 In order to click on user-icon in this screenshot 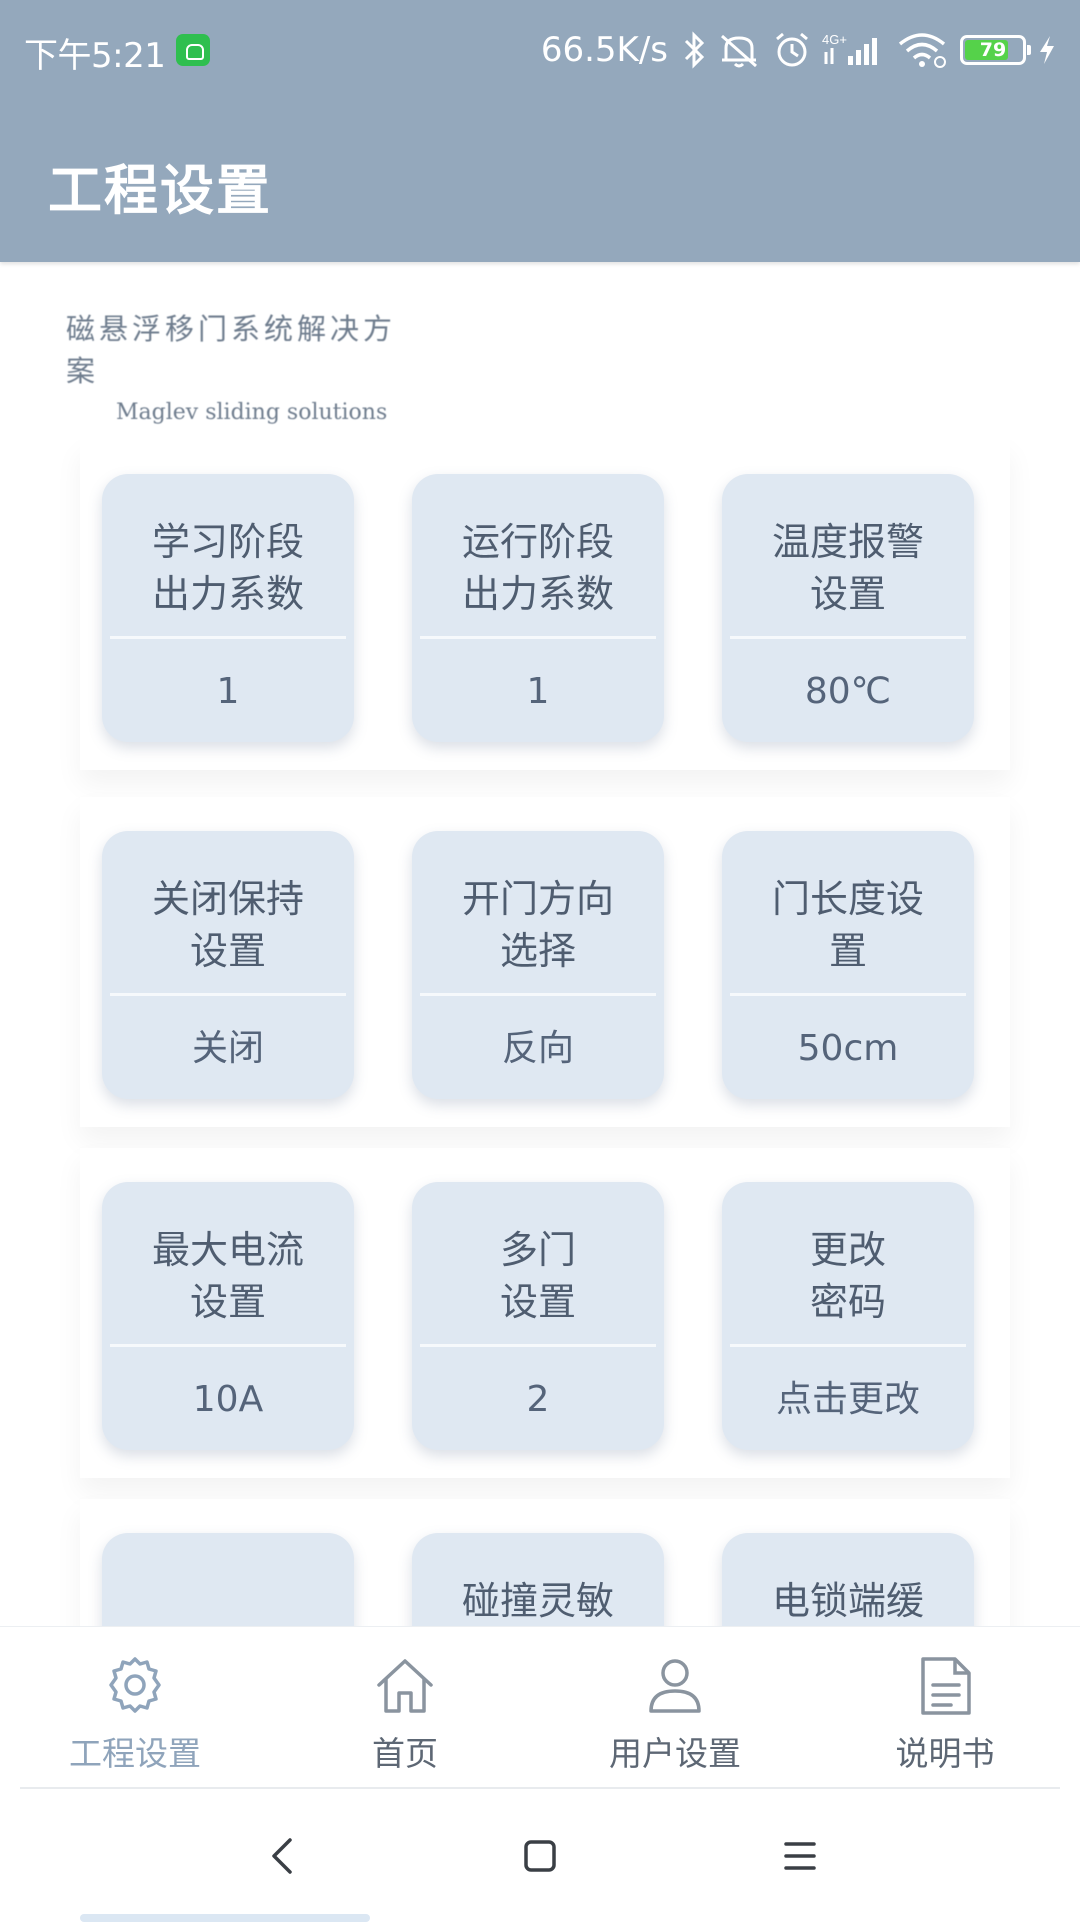, I will do `click(675, 1686)`.